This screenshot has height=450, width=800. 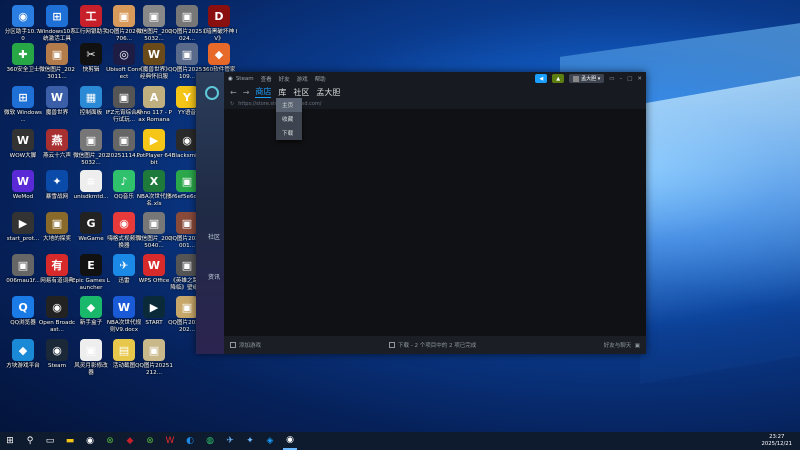 What do you see at coordinates (57, 354) in the screenshot?
I see `desktop-icon: ◉ Steam` at bounding box center [57, 354].